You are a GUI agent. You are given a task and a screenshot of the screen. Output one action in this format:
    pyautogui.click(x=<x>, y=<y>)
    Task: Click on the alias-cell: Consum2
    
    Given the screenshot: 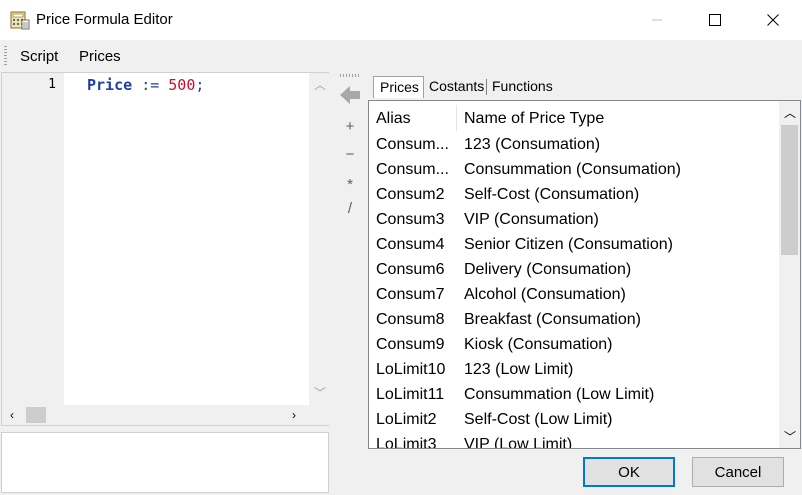 What is the action you would take?
    pyautogui.click(x=410, y=194)
    